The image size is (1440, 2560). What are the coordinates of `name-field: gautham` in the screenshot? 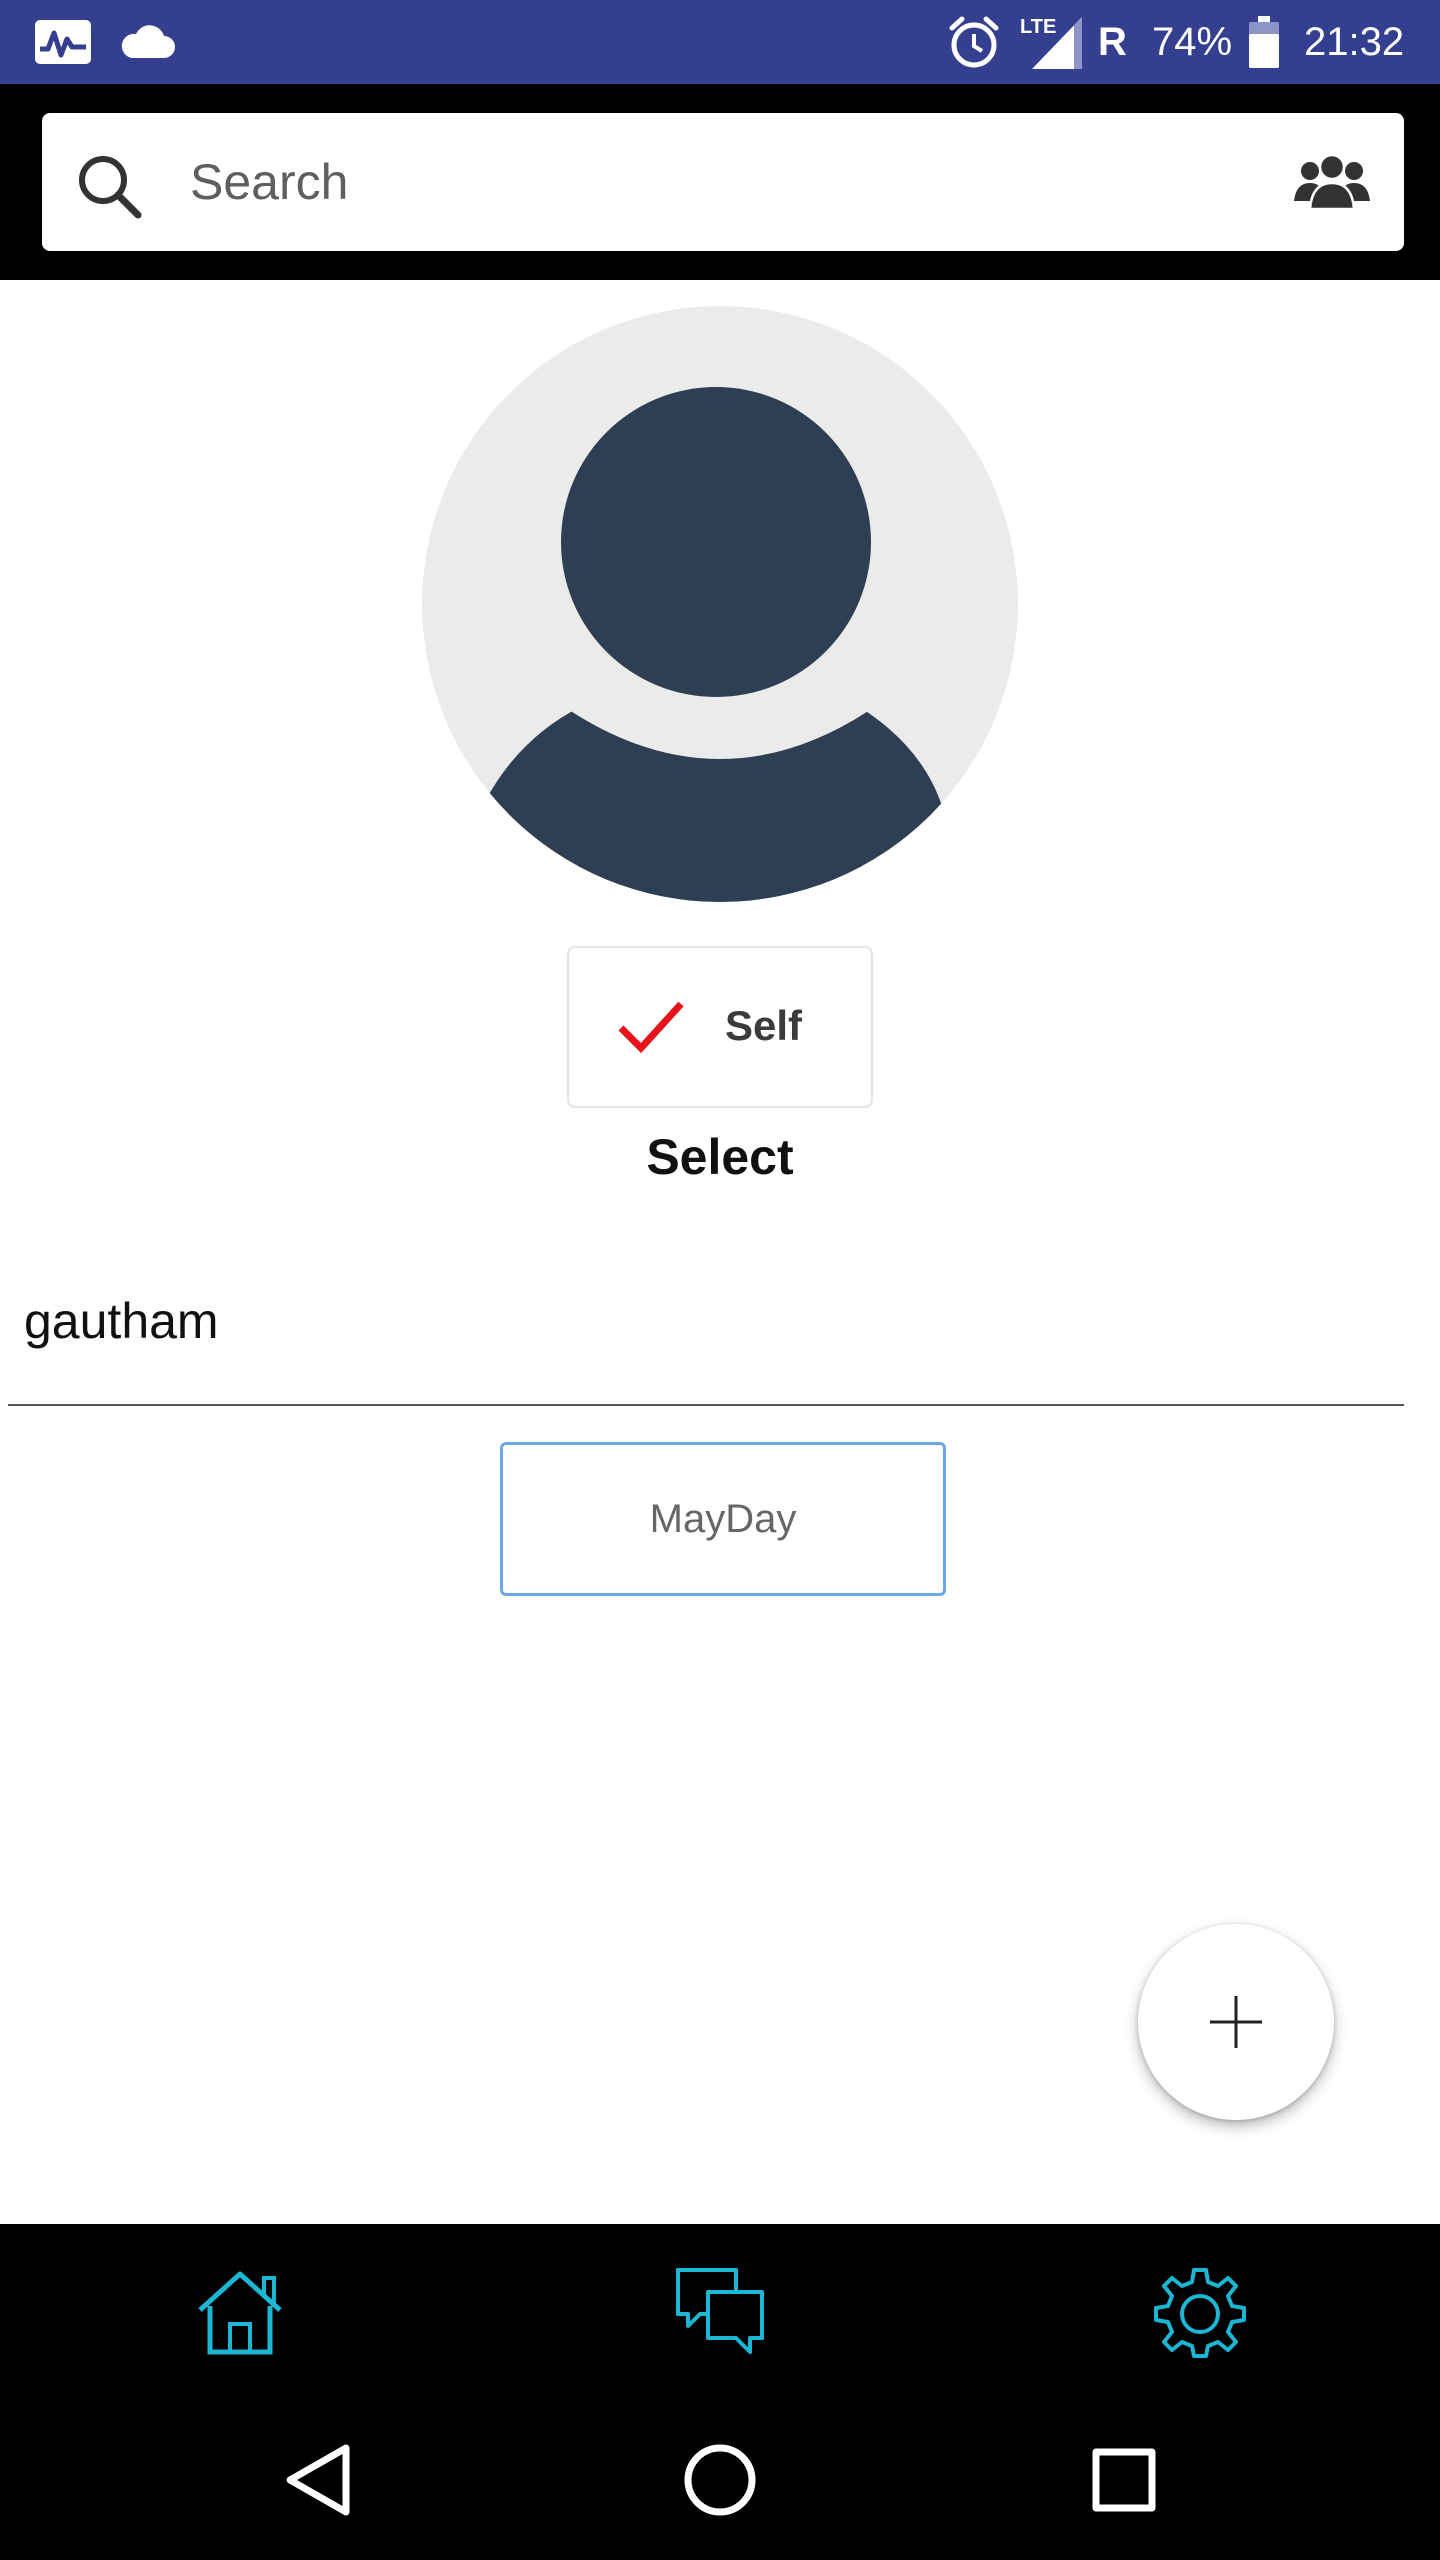 It's located at (706, 1338).